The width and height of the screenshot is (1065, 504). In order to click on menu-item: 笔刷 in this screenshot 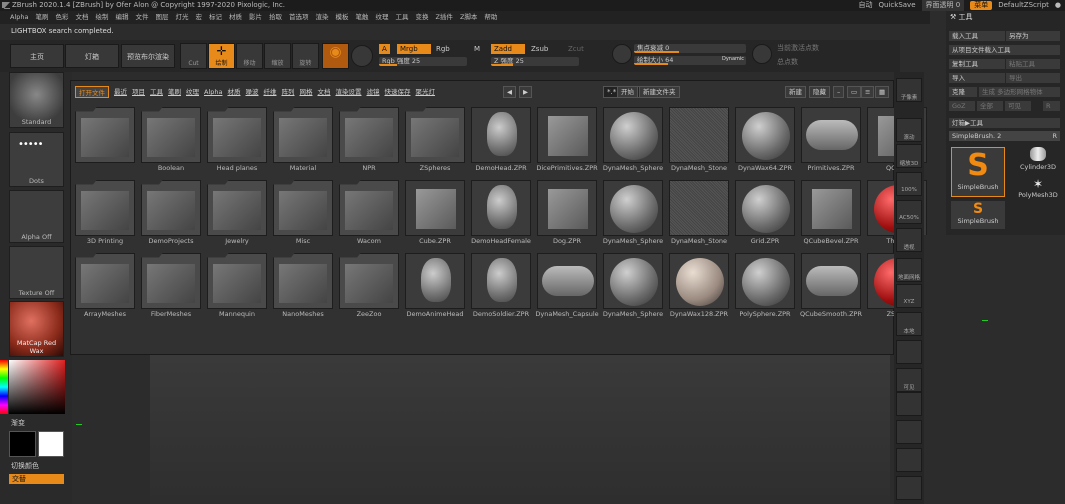, I will do `click(41, 17)`.